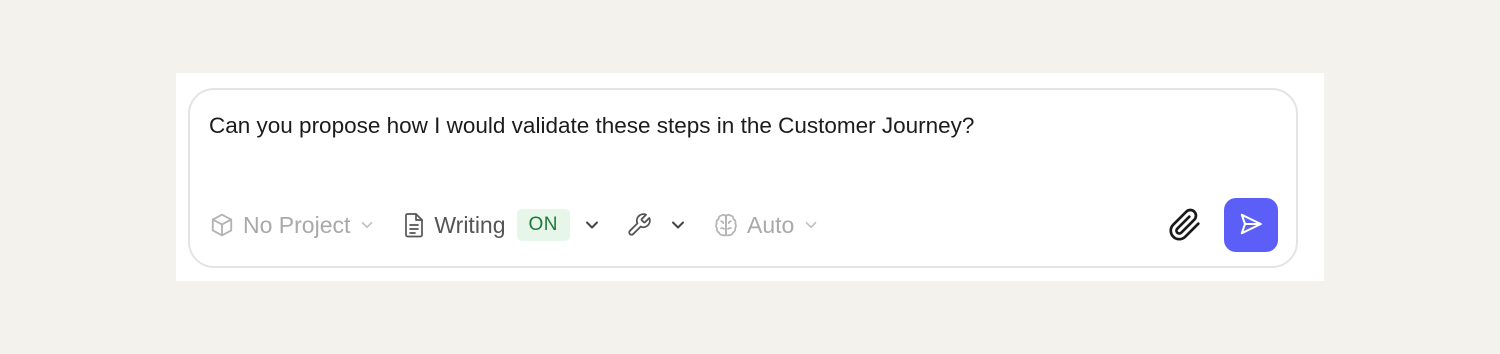 Image resolution: width=1500 pixels, height=354 pixels. What do you see at coordinates (657, 225) in the screenshot?
I see `tools-selector` at bounding box center [657, 225].